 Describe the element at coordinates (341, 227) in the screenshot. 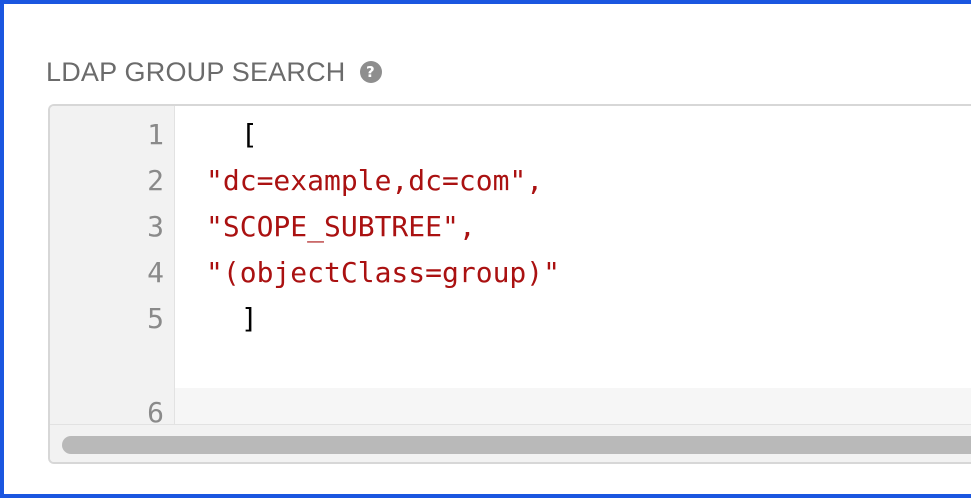

I see `code-line: "SCOPE_SUBTREE",` at that location.